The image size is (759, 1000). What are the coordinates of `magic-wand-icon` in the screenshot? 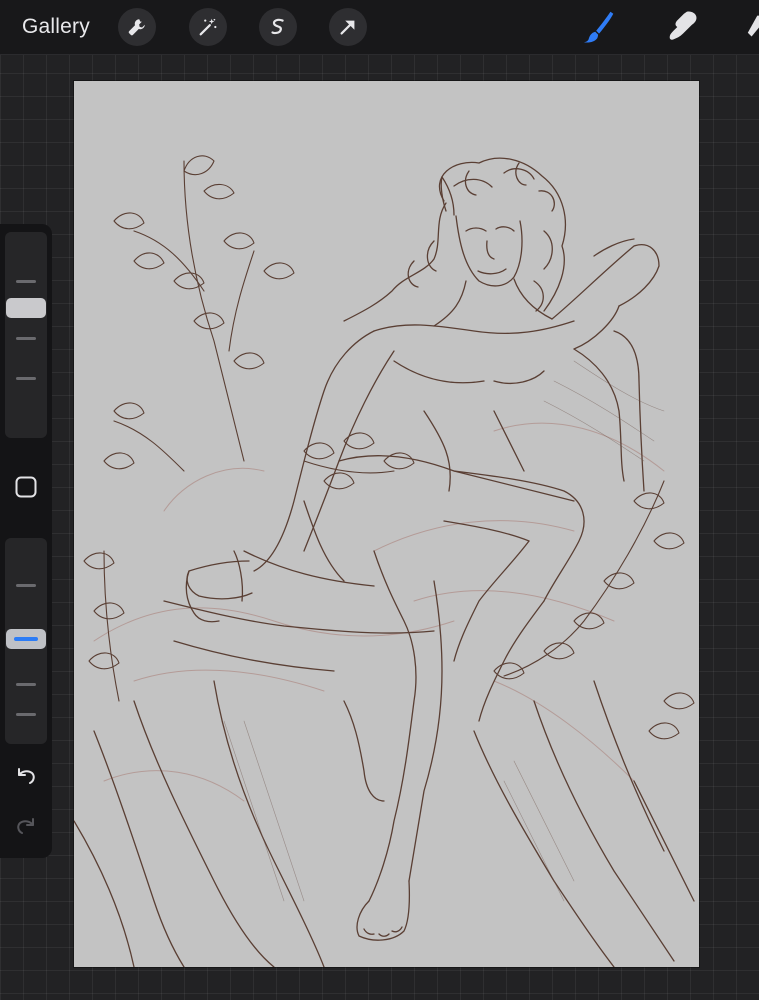 It's located at (208, 27).